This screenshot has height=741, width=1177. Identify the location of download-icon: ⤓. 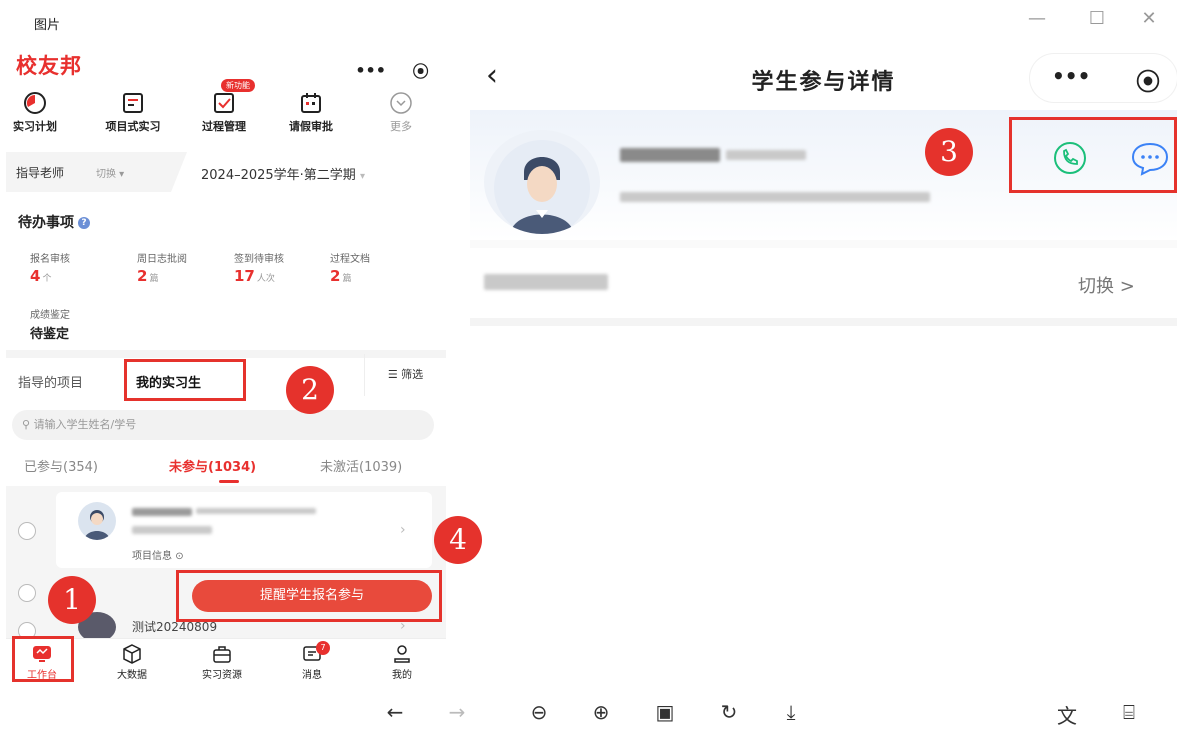
(791, 712).